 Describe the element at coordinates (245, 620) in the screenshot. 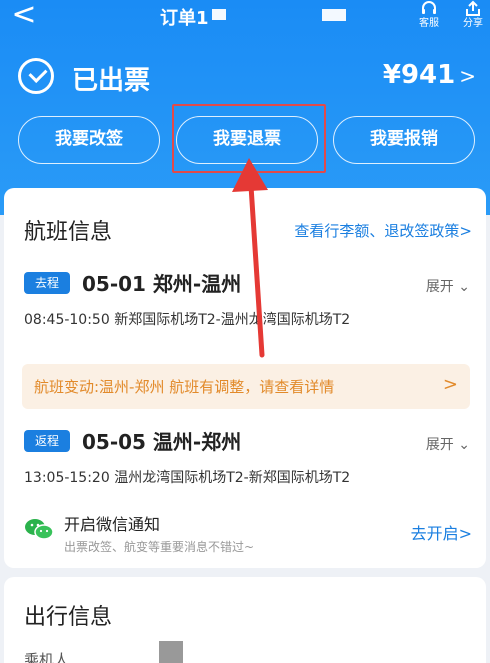

I see `travel-info-card: 出行信息 乘机人` at that location.